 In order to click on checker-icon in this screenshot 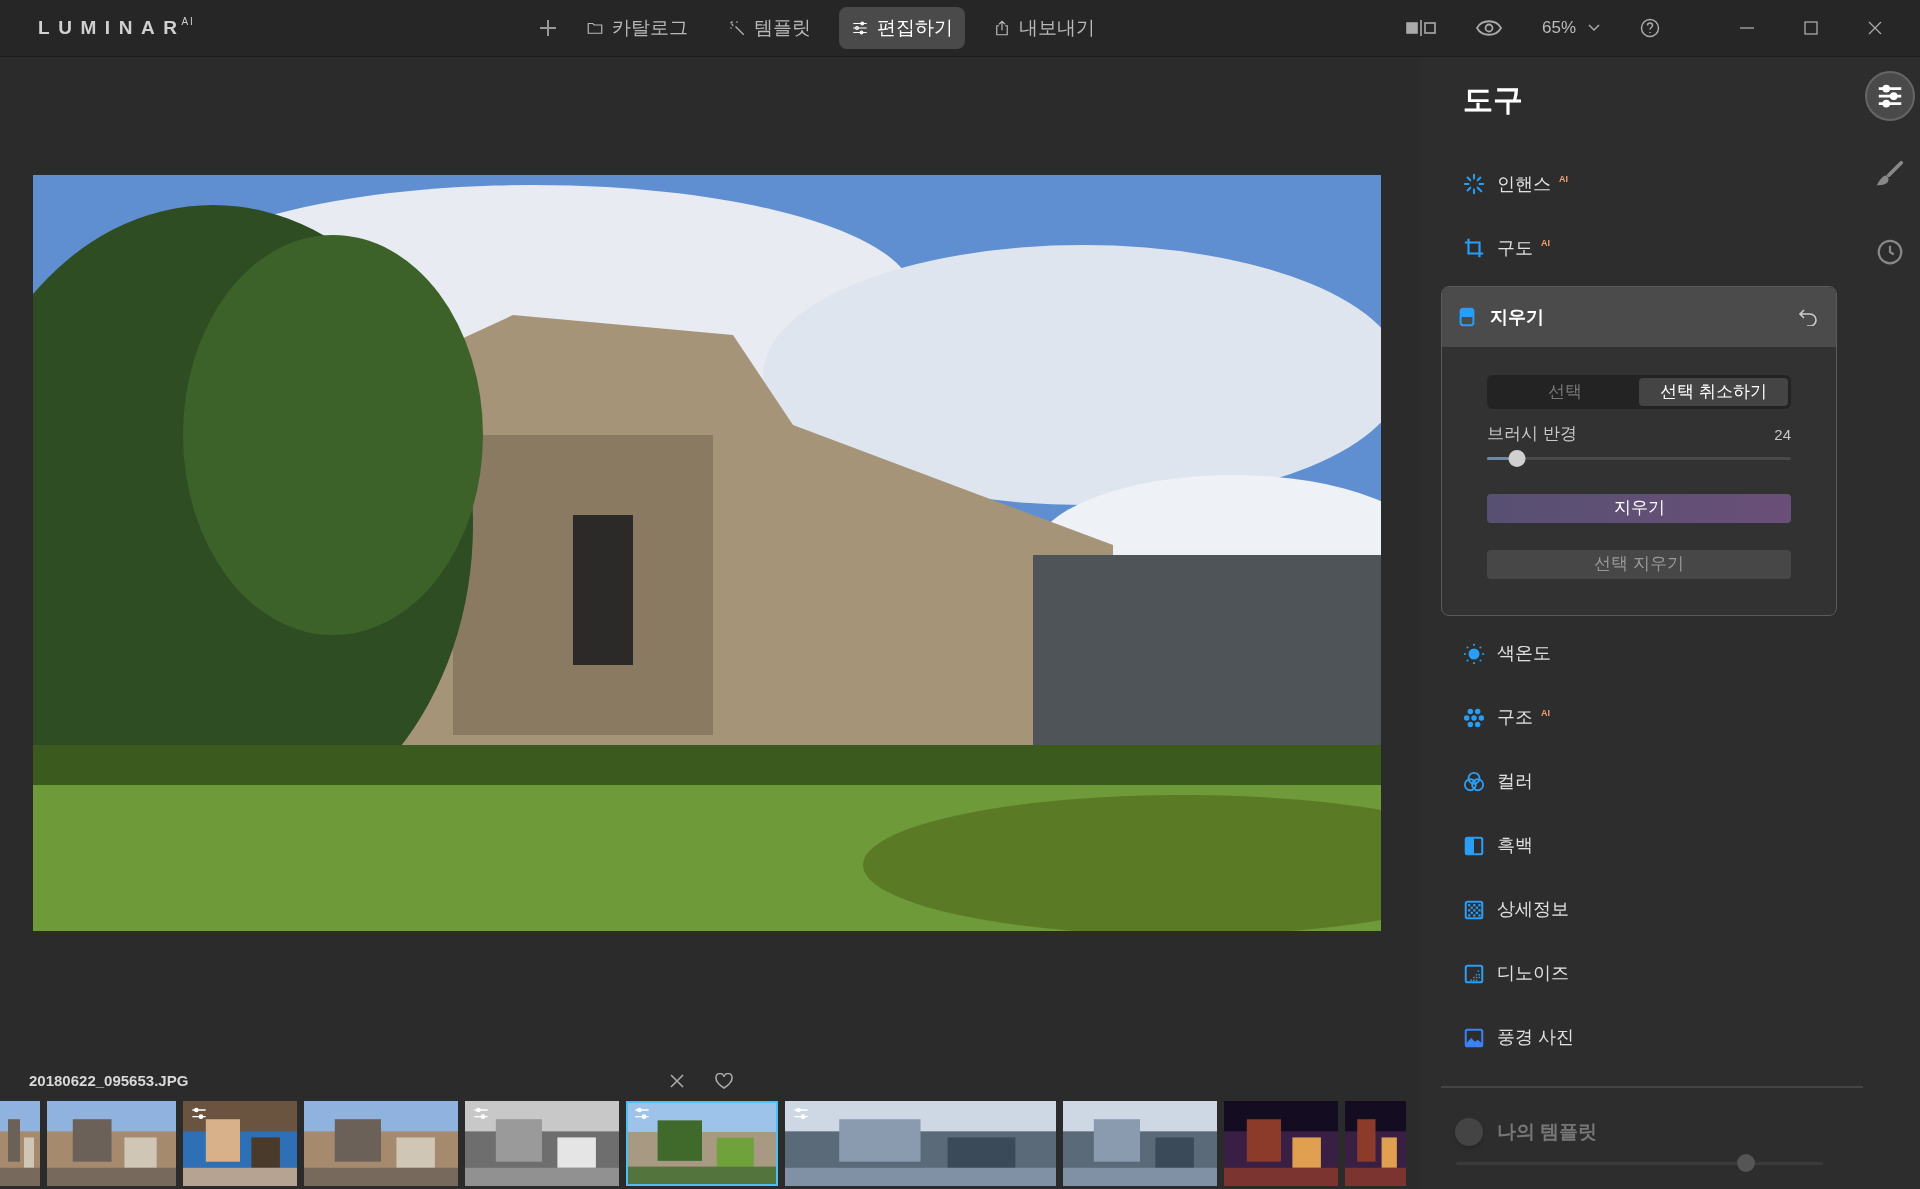, I will do `click(1474, 909)`.